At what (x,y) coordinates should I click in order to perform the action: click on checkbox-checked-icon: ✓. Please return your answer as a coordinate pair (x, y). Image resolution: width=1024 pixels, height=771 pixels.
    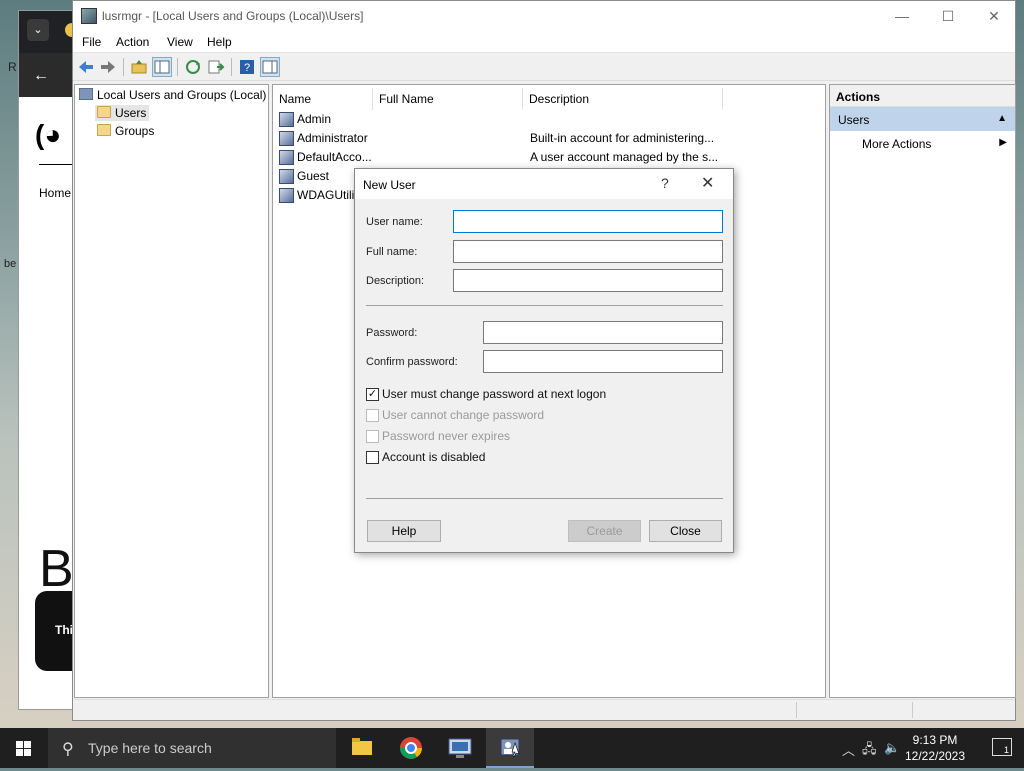
    Looking at the image, I should click on (372, 394).